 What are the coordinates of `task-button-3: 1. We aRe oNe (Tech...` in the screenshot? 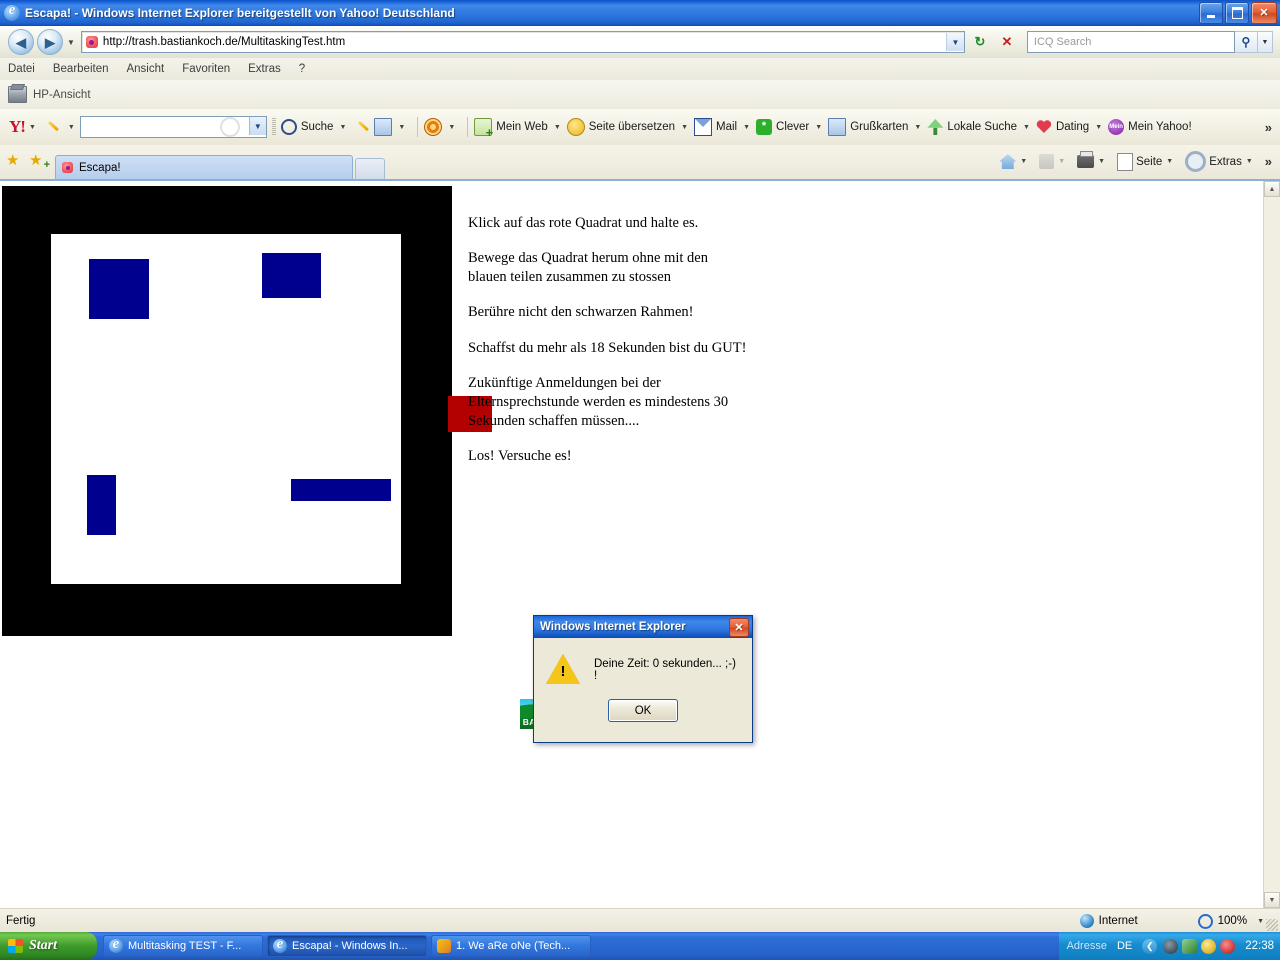 It's located at (511, 946).